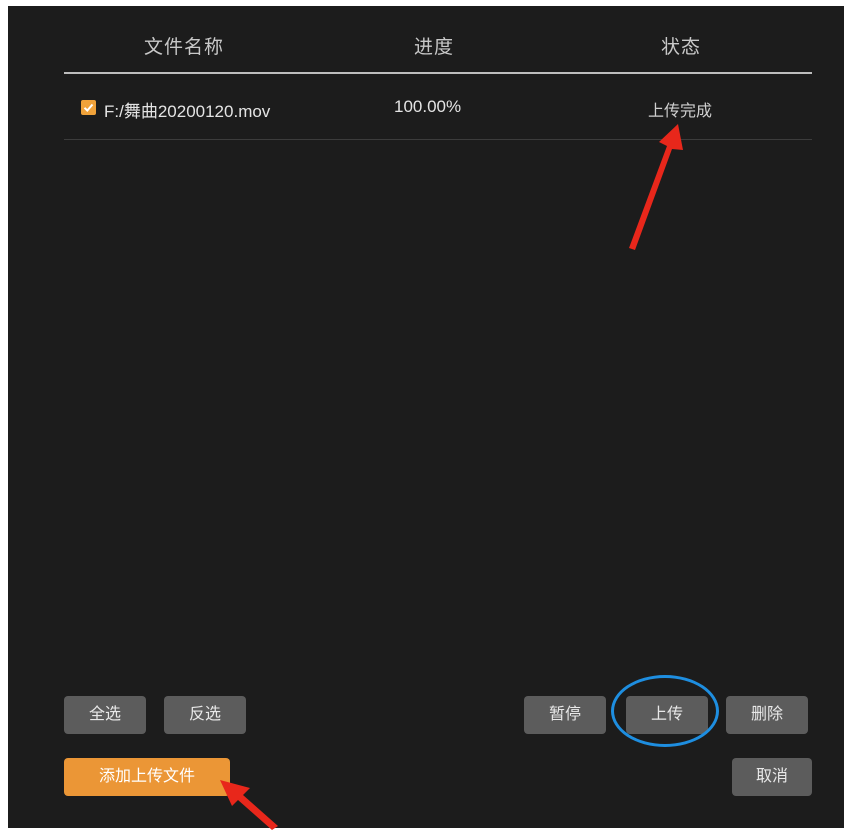 Image resolution: width=848 pixels, height=830 pixels. What do you see at coordinates (565, 715) in the screenshot?
I see `pause-button: 暂停` at bounding box center [565, 715].